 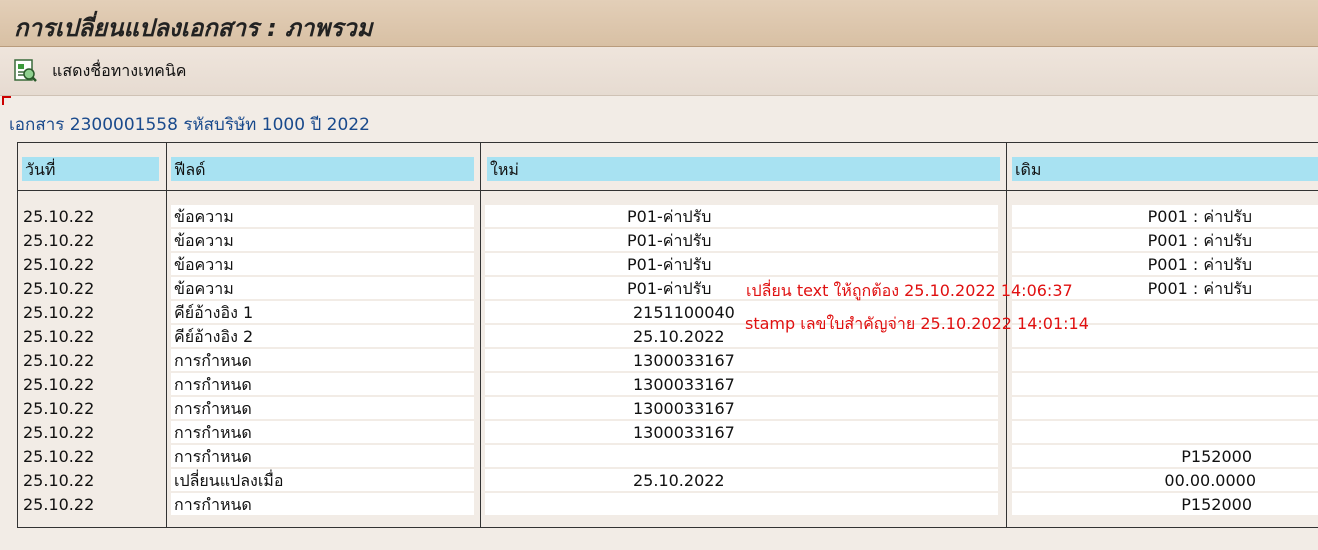 I want to click on new-value-text: 2151100040, so click(x=684, y=312).